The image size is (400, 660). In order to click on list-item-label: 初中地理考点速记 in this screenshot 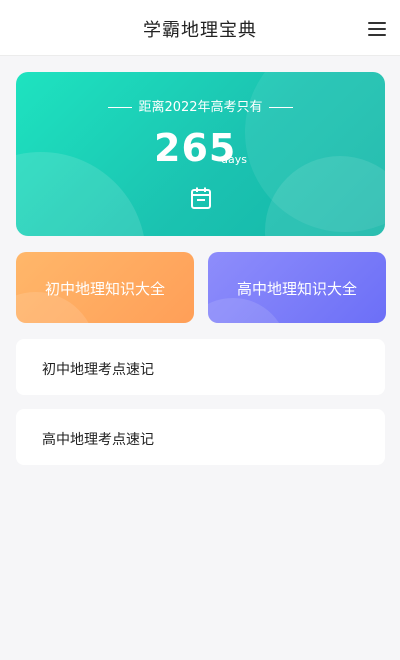, I will do `click(98, 370)`.